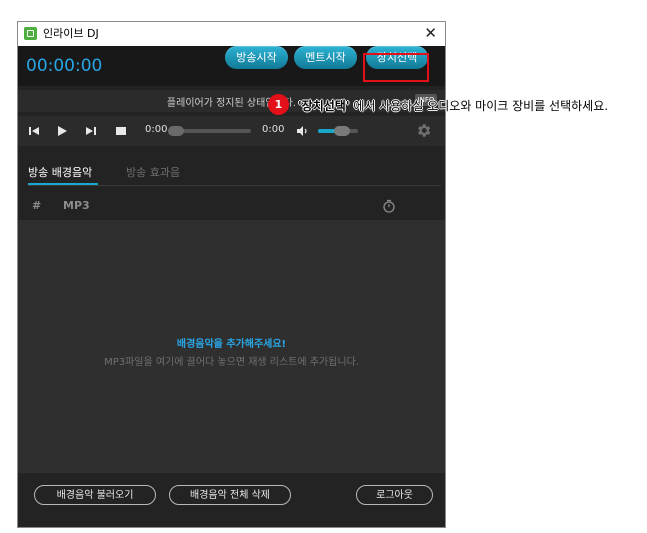  I want to click on empty-playlist-title: 배경음악을 추가해주세요!, so click(231, 344).